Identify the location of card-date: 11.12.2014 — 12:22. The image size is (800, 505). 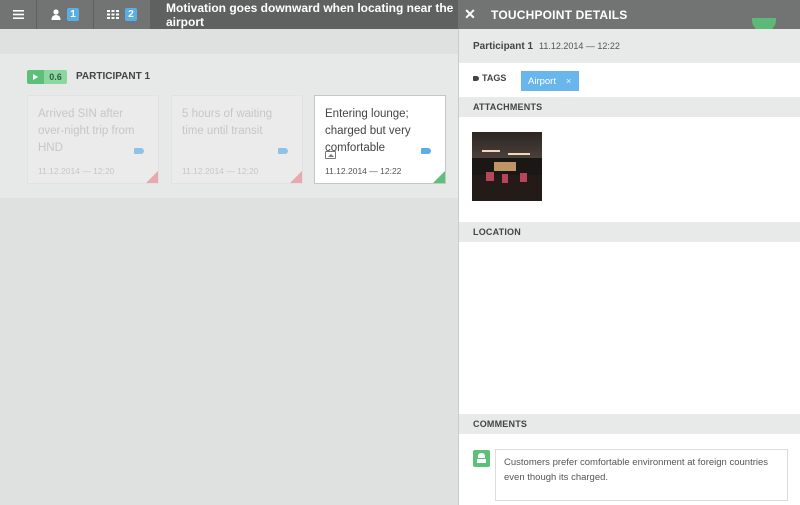
(363, 171).